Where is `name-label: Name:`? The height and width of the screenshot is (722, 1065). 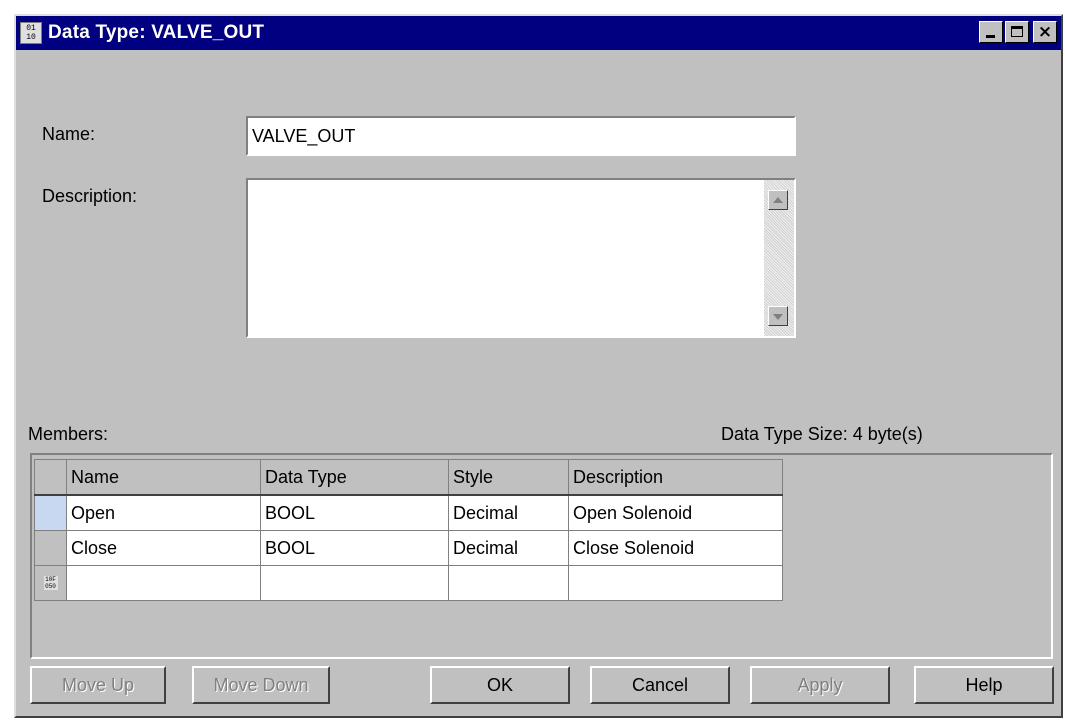 name-label: Name: is located at coordinates (69, 134).